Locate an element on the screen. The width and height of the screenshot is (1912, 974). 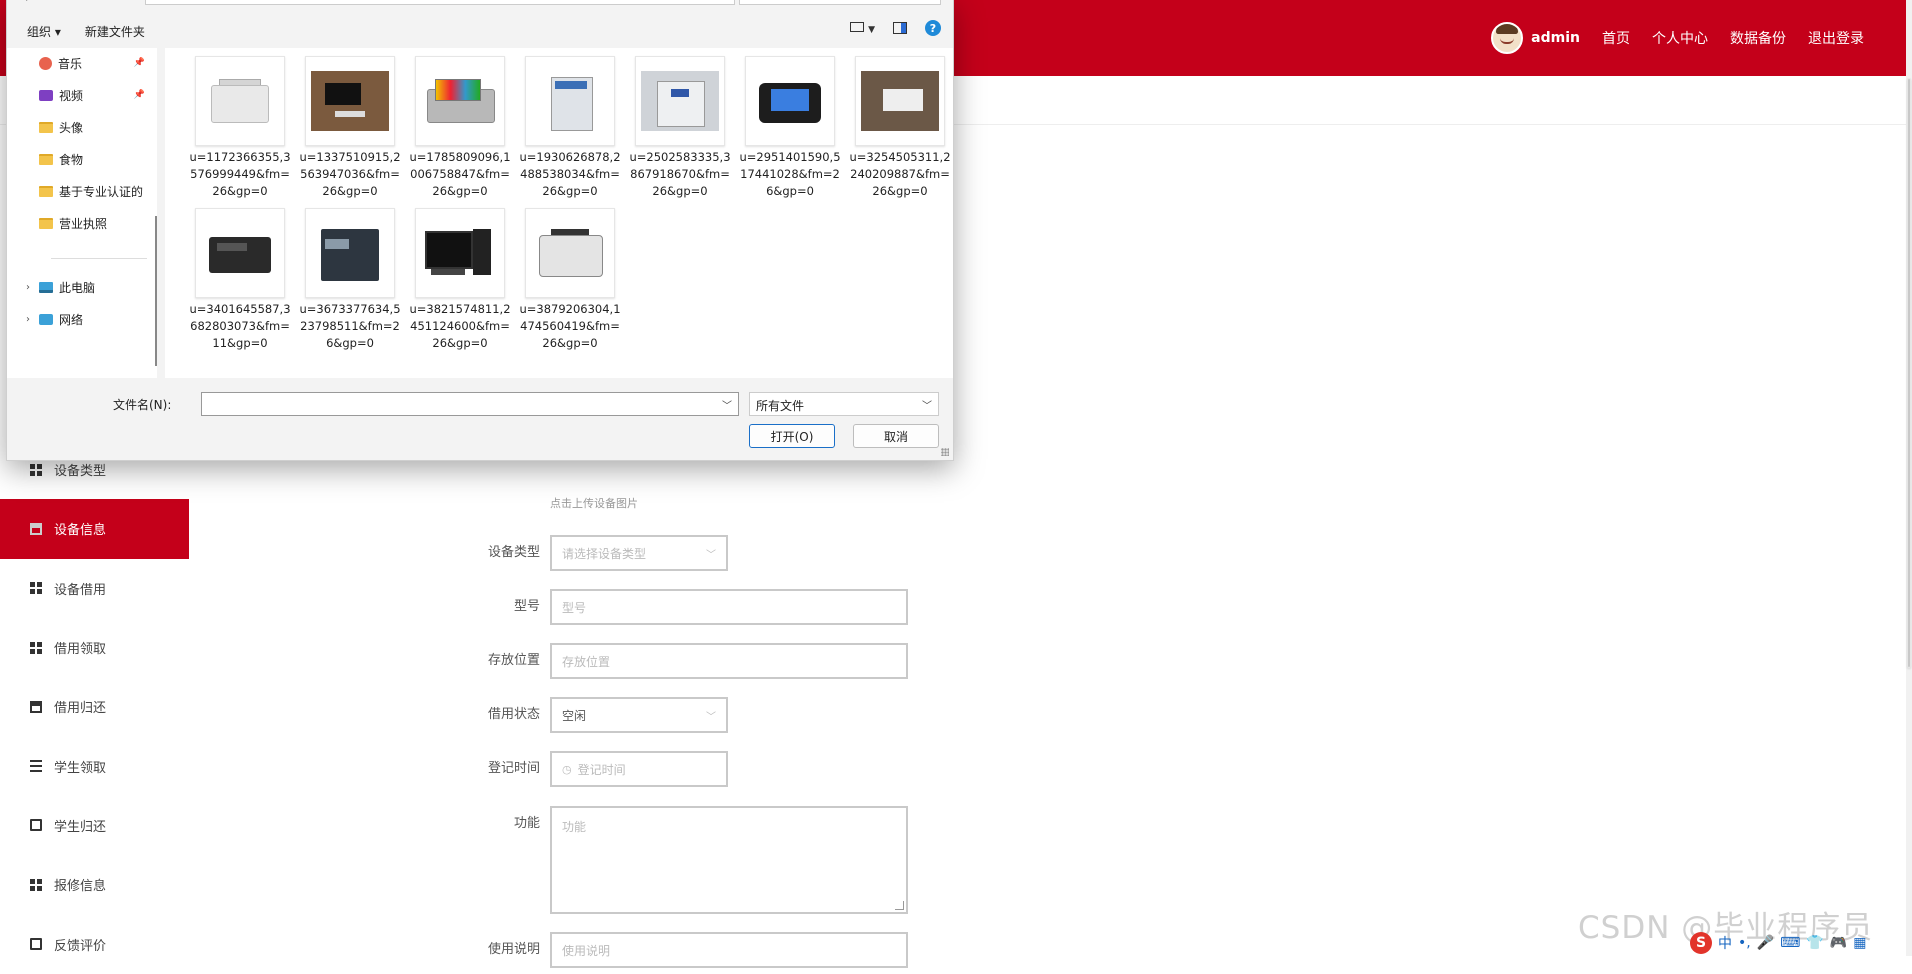
preview-pane-icon is located at coordinates (900, 28).